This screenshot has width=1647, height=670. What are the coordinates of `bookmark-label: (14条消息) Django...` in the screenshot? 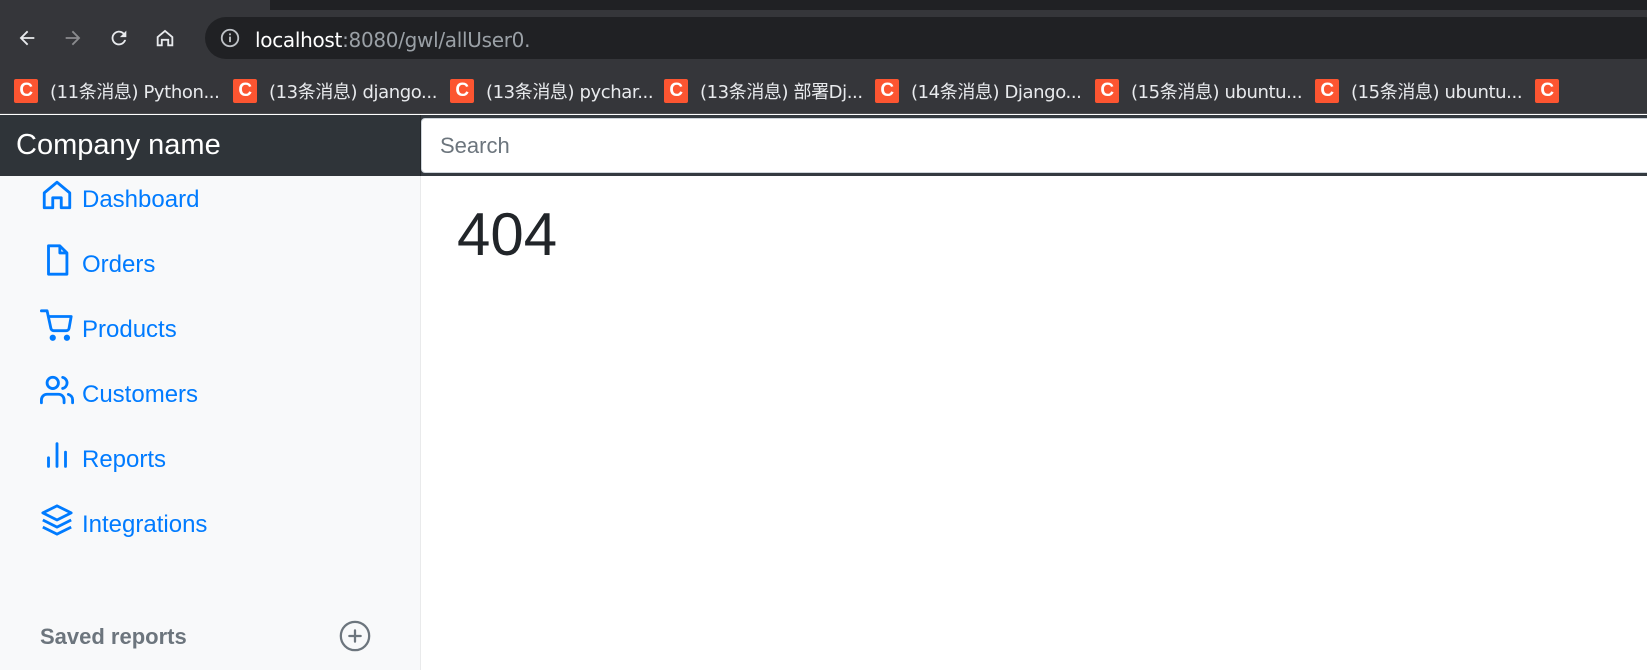 It's located at (996, 92).